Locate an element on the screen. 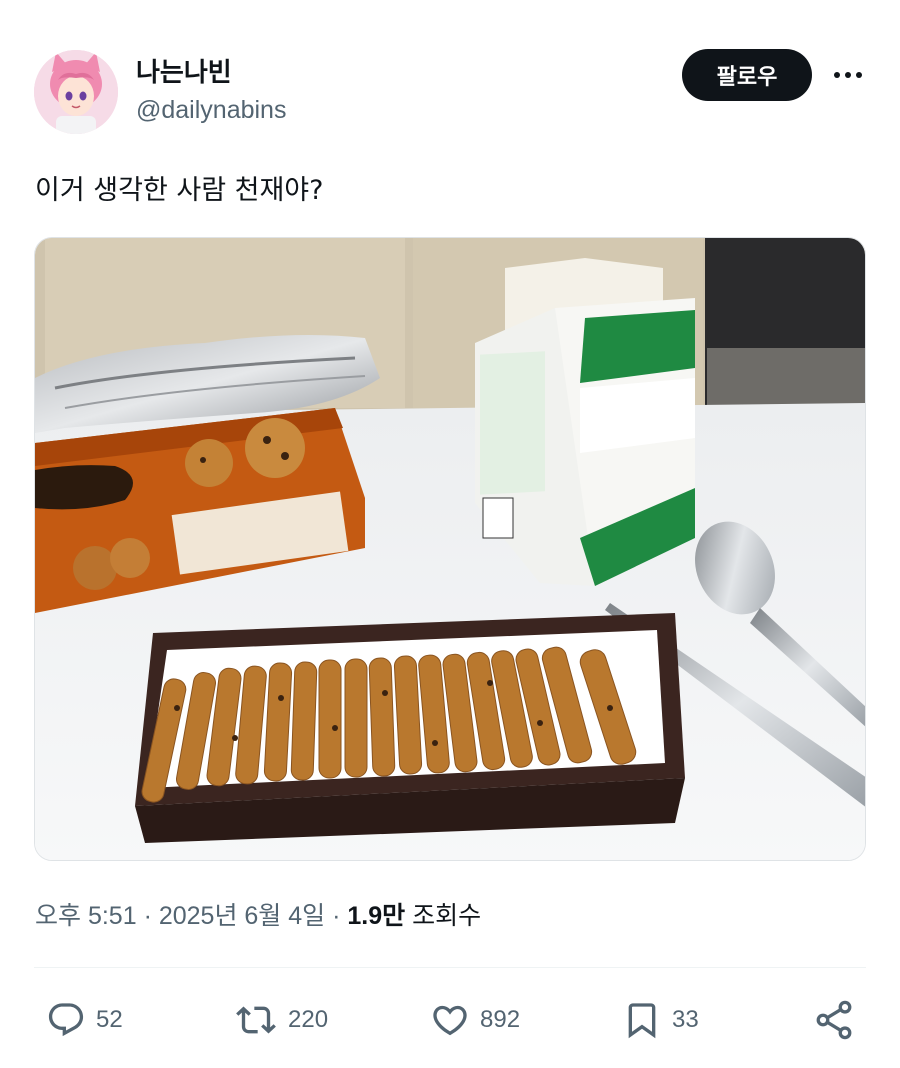 This screenshot has width=900, height=1068. share-button is located at coordinates (834, 1020).